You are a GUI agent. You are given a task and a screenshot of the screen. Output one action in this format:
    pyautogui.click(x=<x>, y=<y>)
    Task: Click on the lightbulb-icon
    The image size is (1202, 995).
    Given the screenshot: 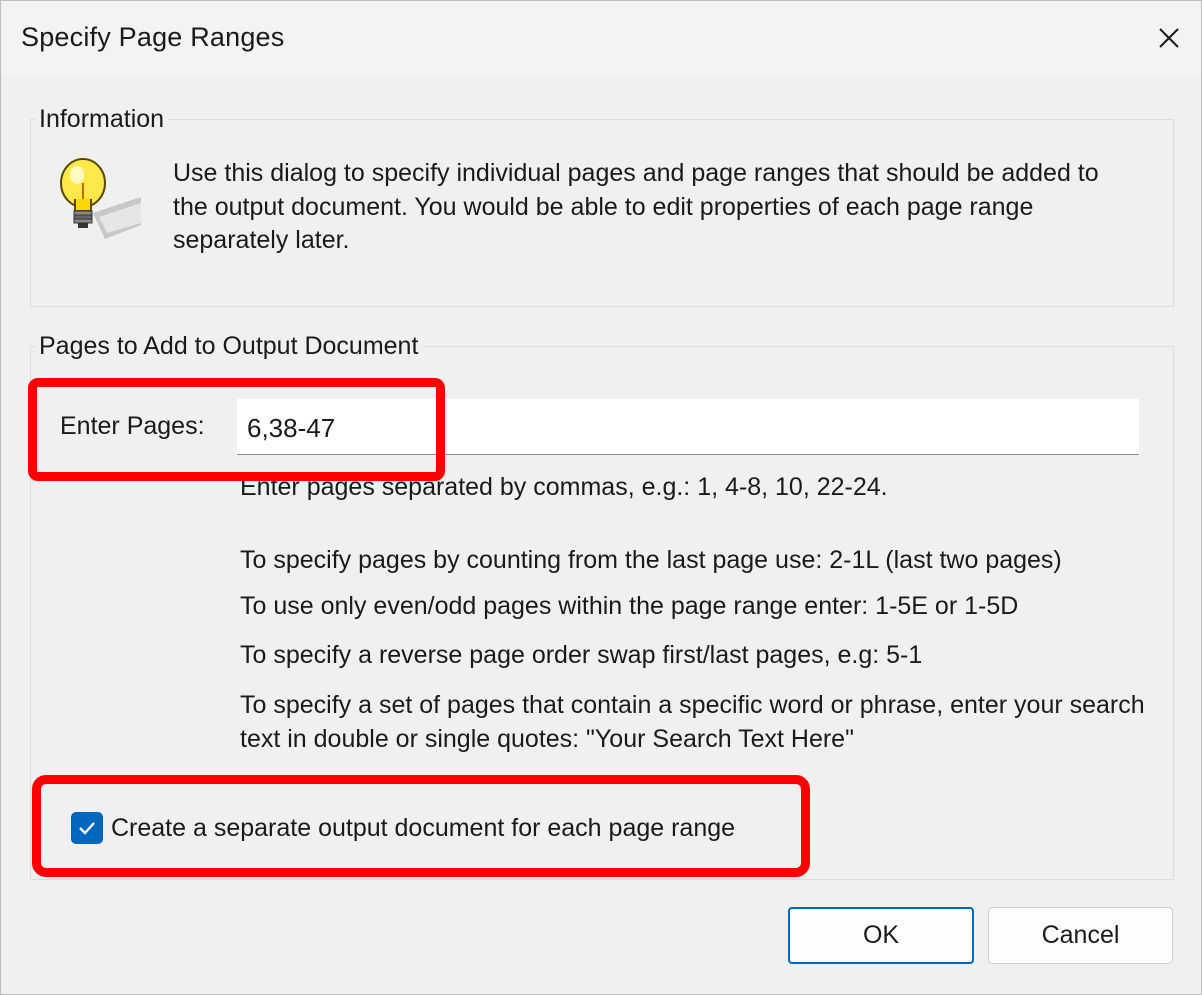 What is the action you would take?
    pyautogui.click(x=100, y=198)
    